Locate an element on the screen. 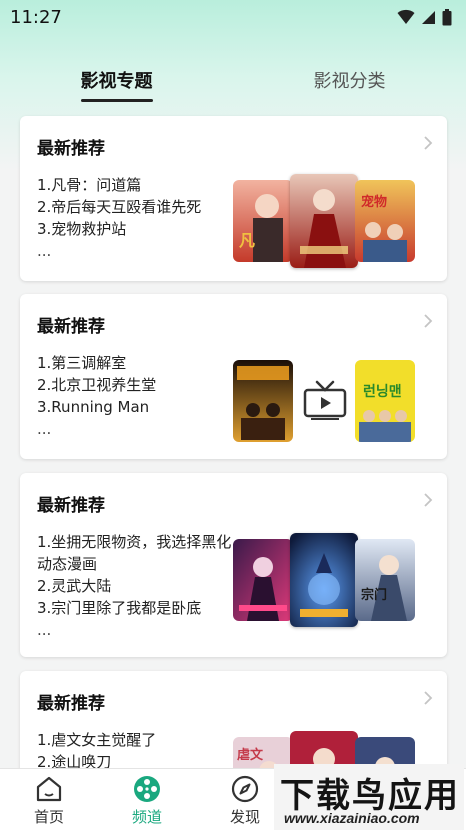 The image size is (466, 830). tab-label: 影视专题 is located at coordinates (116, 81).